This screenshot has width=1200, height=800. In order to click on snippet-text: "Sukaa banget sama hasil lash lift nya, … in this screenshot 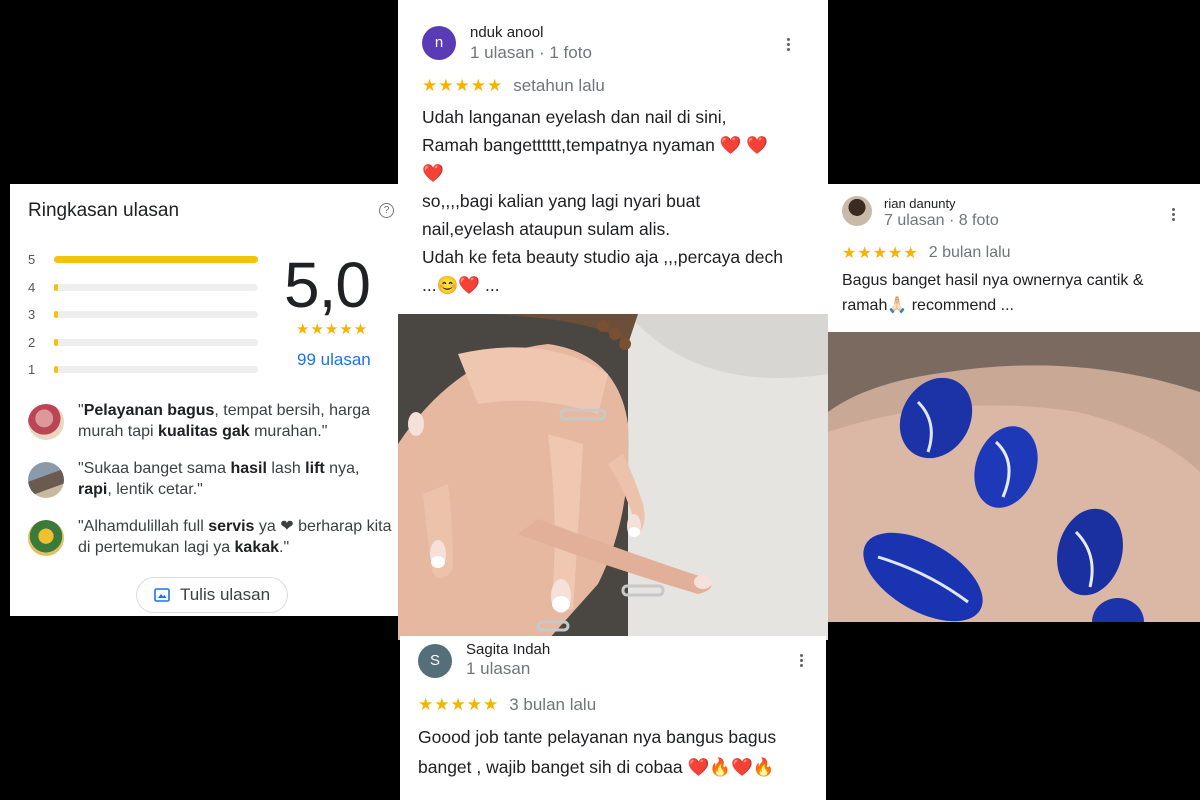, I will do `click(219, 479)`.